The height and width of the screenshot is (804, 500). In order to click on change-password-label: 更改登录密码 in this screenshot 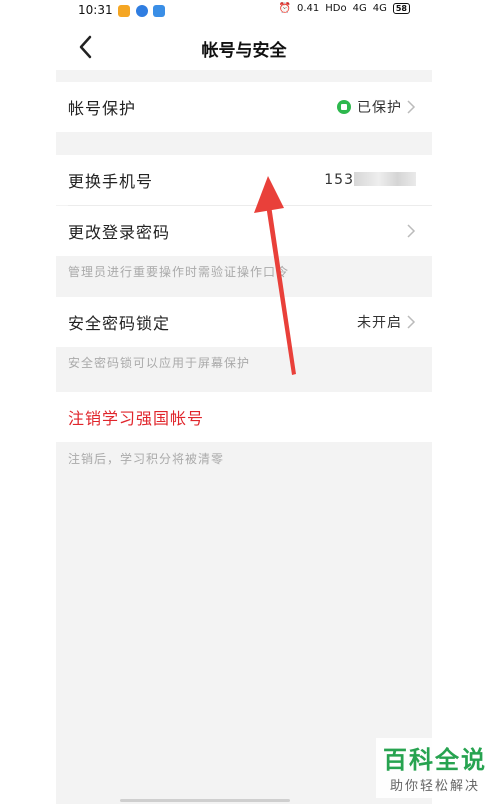, I will do `click(119, 232)`.